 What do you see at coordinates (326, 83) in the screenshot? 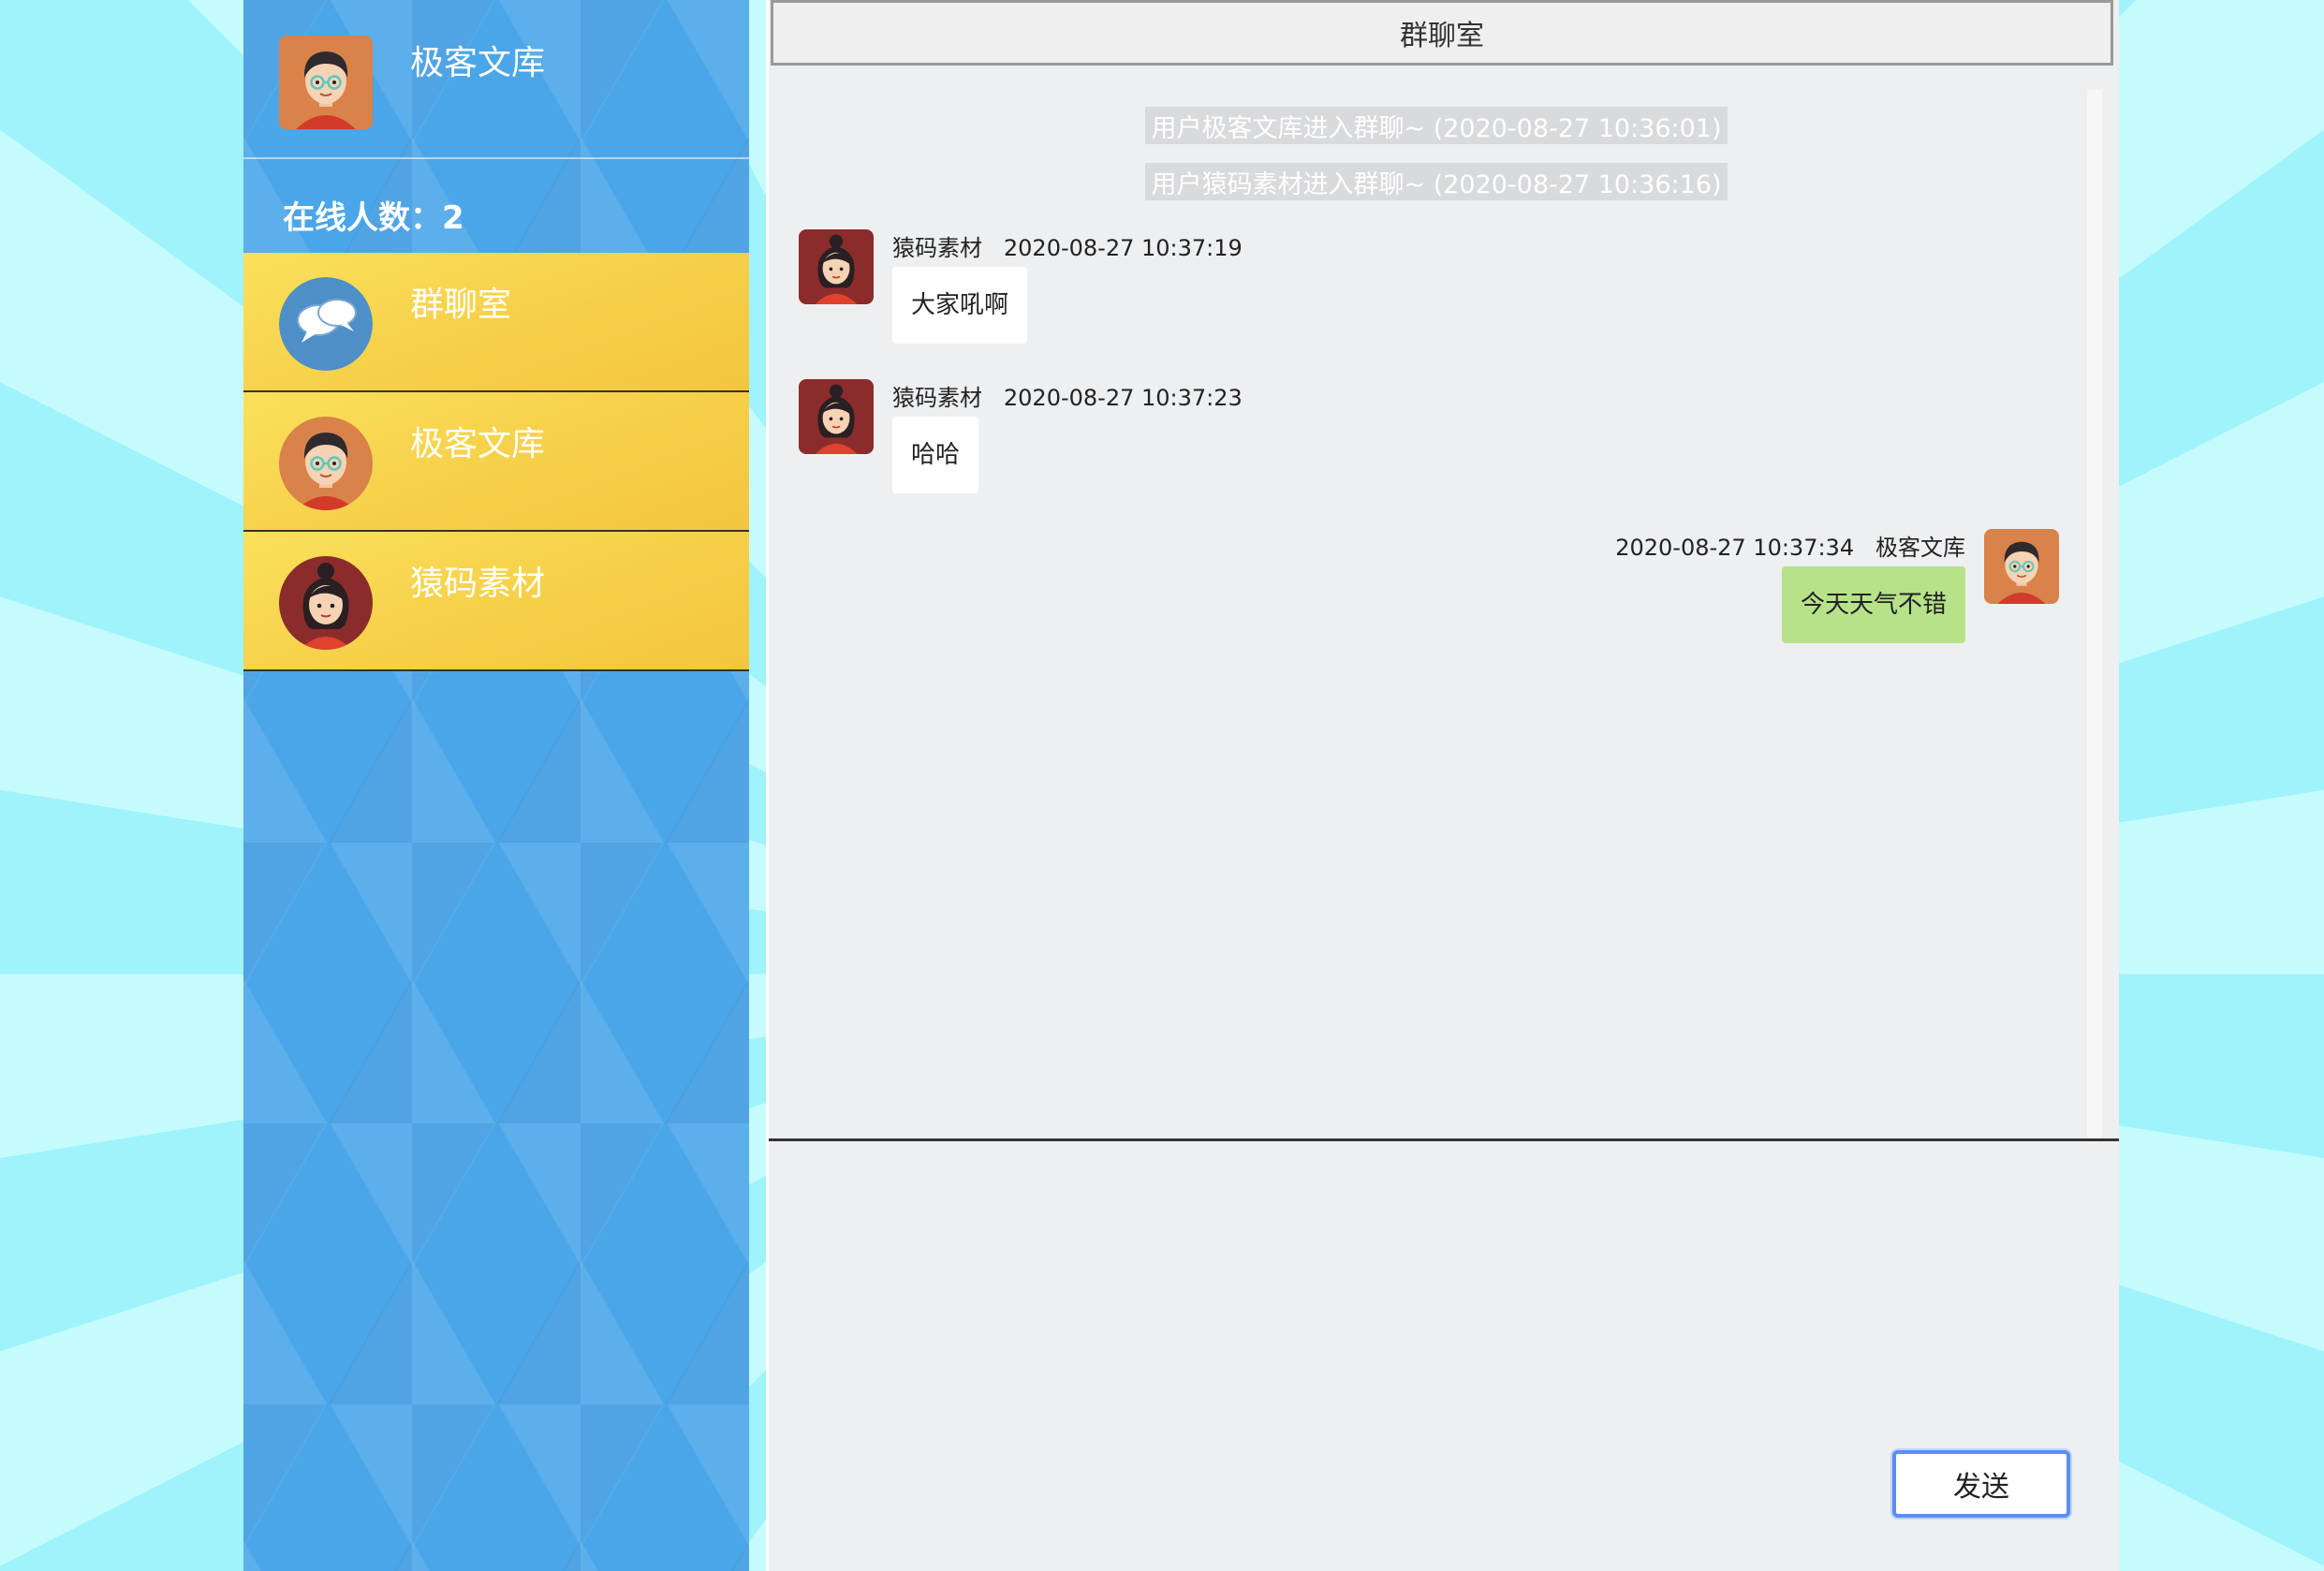
I see `user-avatar` at bounding box center [326, 83].